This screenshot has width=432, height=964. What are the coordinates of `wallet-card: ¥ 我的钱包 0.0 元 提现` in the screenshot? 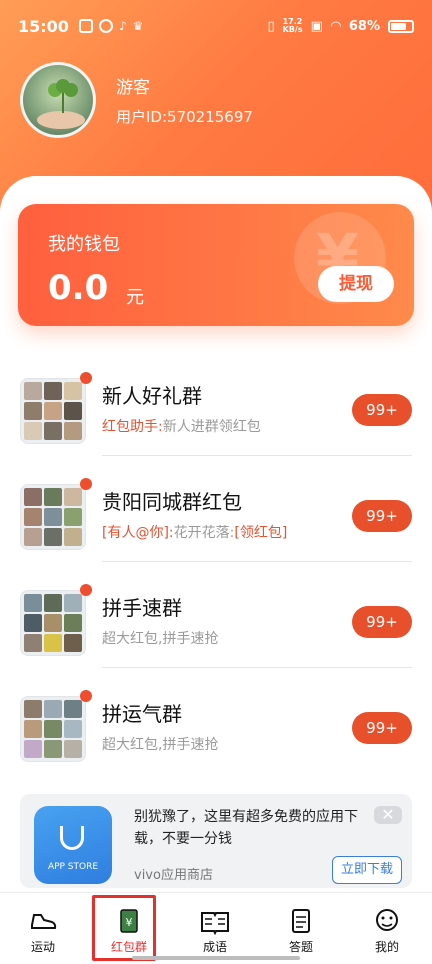 It's located at (216, 265).